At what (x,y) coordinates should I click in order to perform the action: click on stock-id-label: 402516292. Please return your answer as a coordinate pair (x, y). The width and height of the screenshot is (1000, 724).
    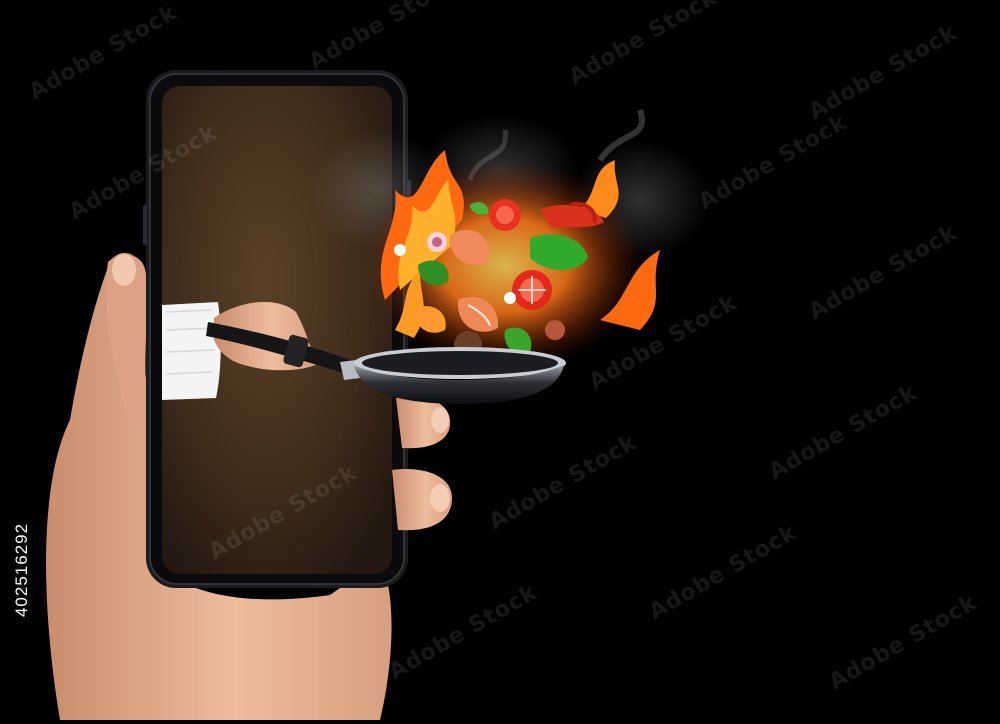
    Looking at the image, I should click on (22, 570).